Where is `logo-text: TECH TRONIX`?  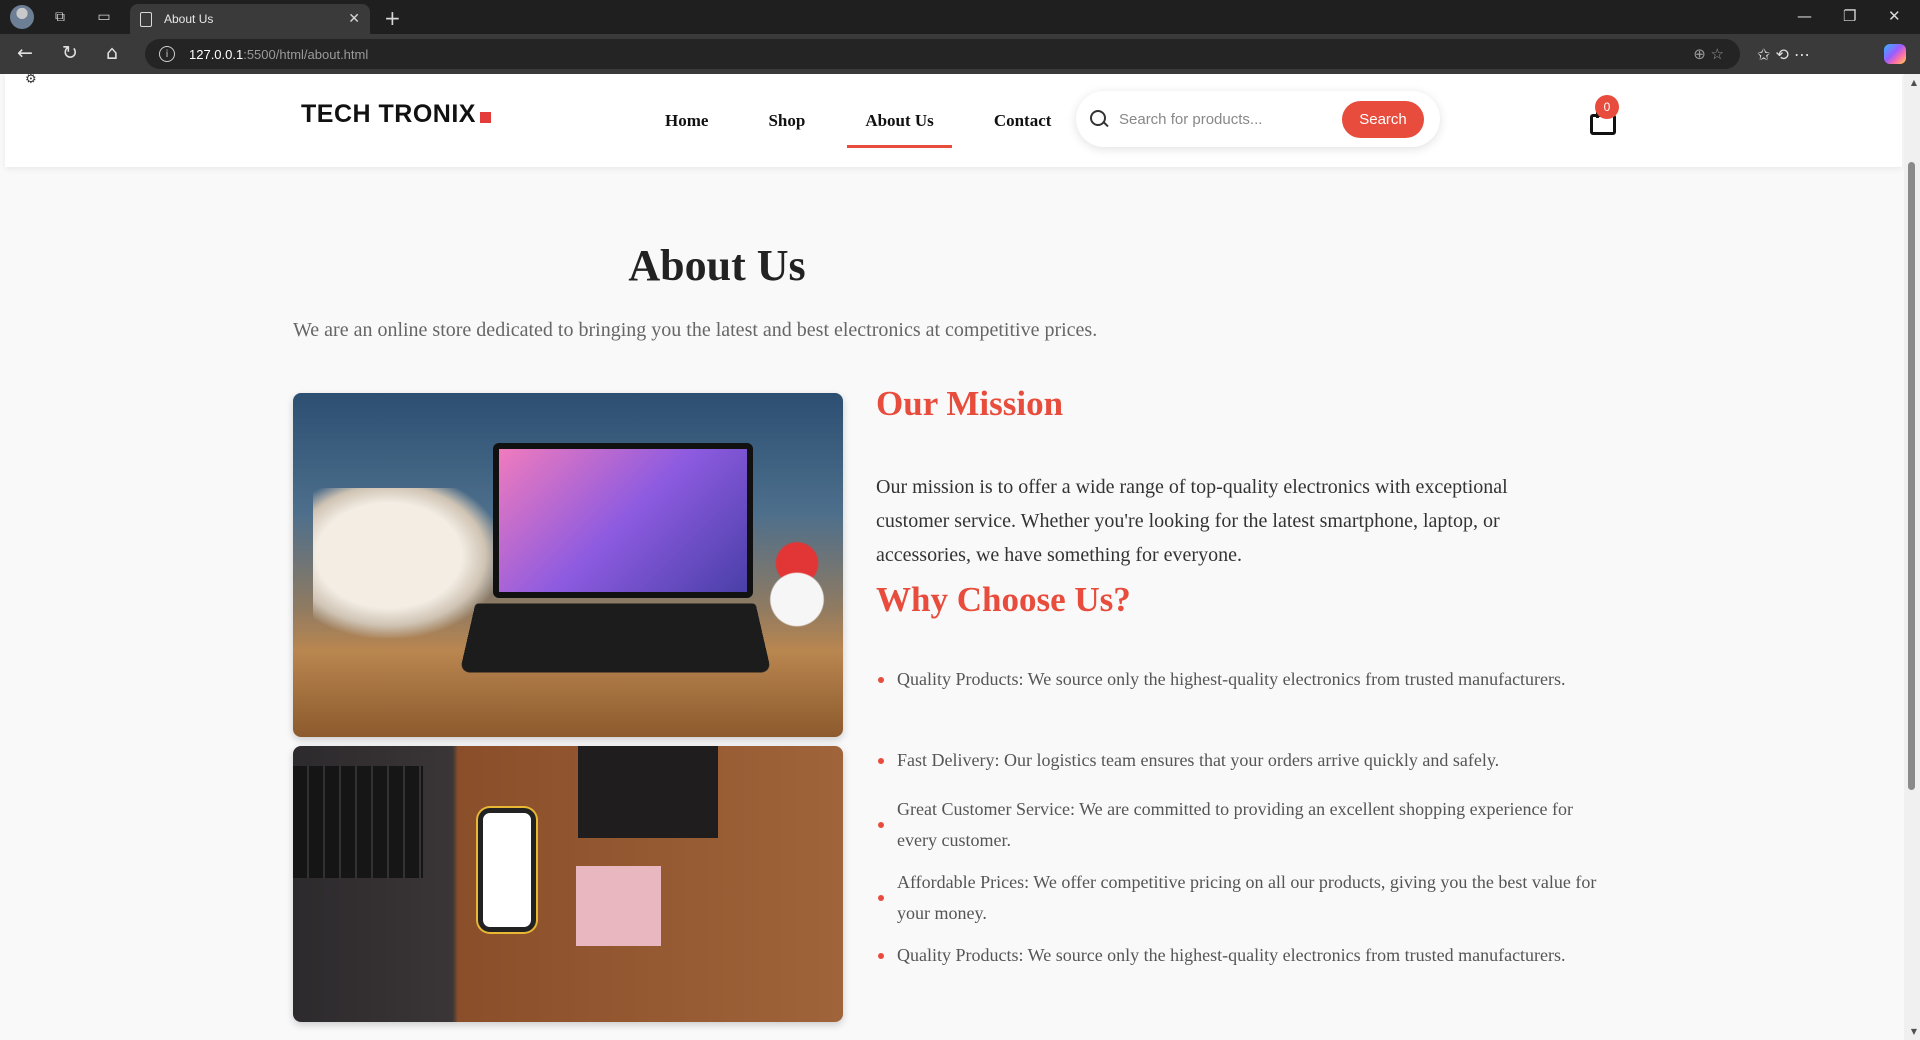
logo-text: TECH TRONIX is located at coordinates (388, 114).